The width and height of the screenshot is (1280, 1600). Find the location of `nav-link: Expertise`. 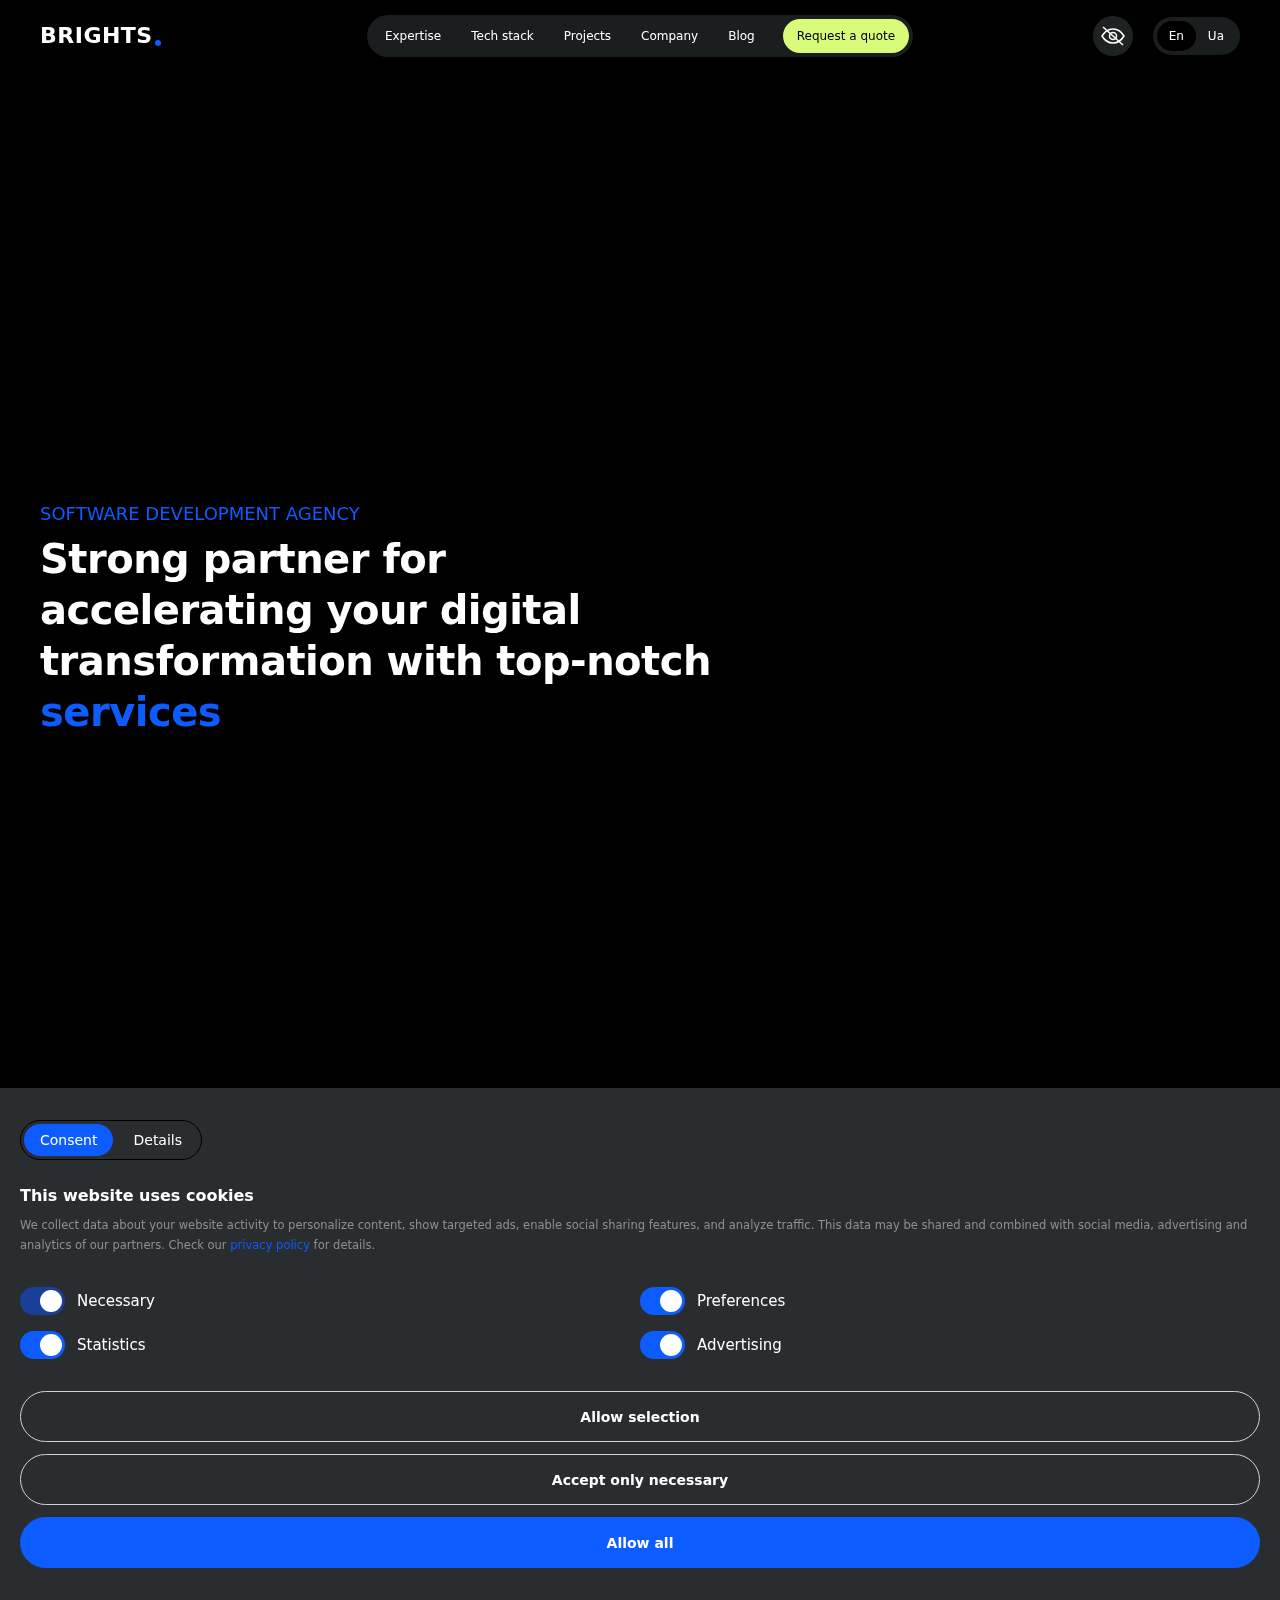

nav-link: Expertise is located at coordinates (413, 36).